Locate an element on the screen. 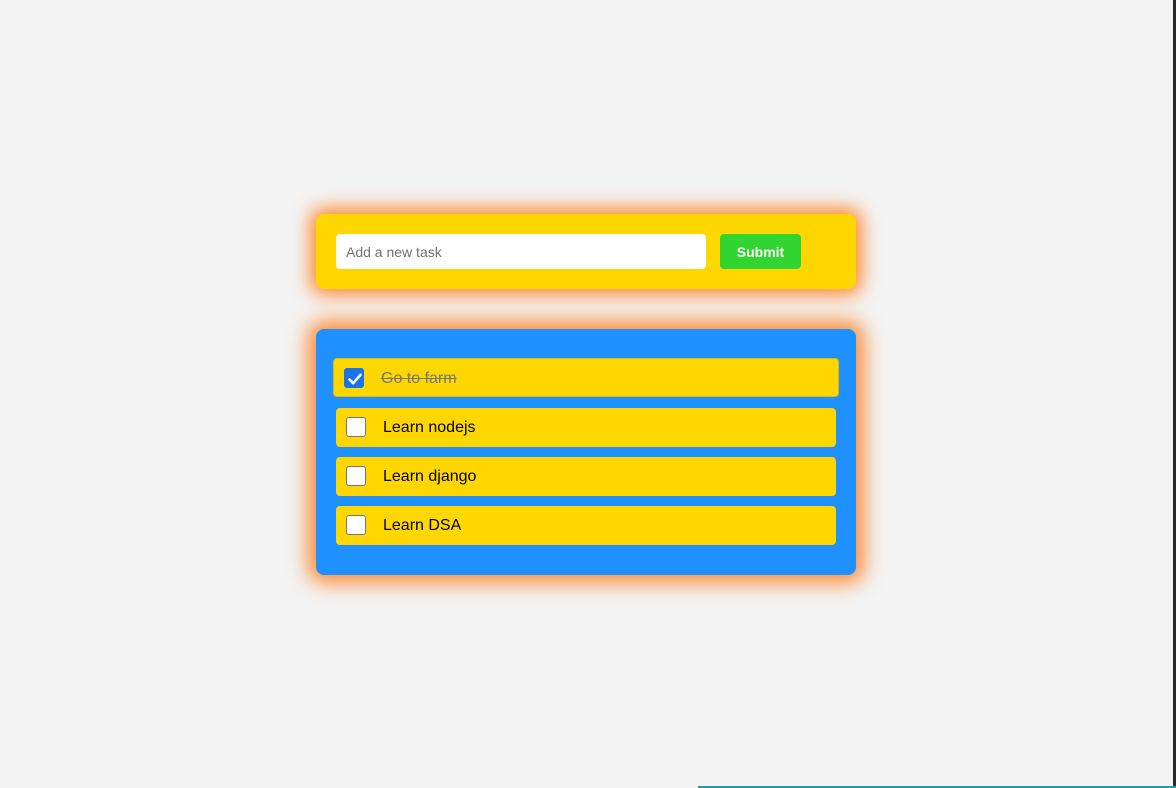 The image size is (1176, 788). submit-button: Submit is located at coordinates (760, 251).